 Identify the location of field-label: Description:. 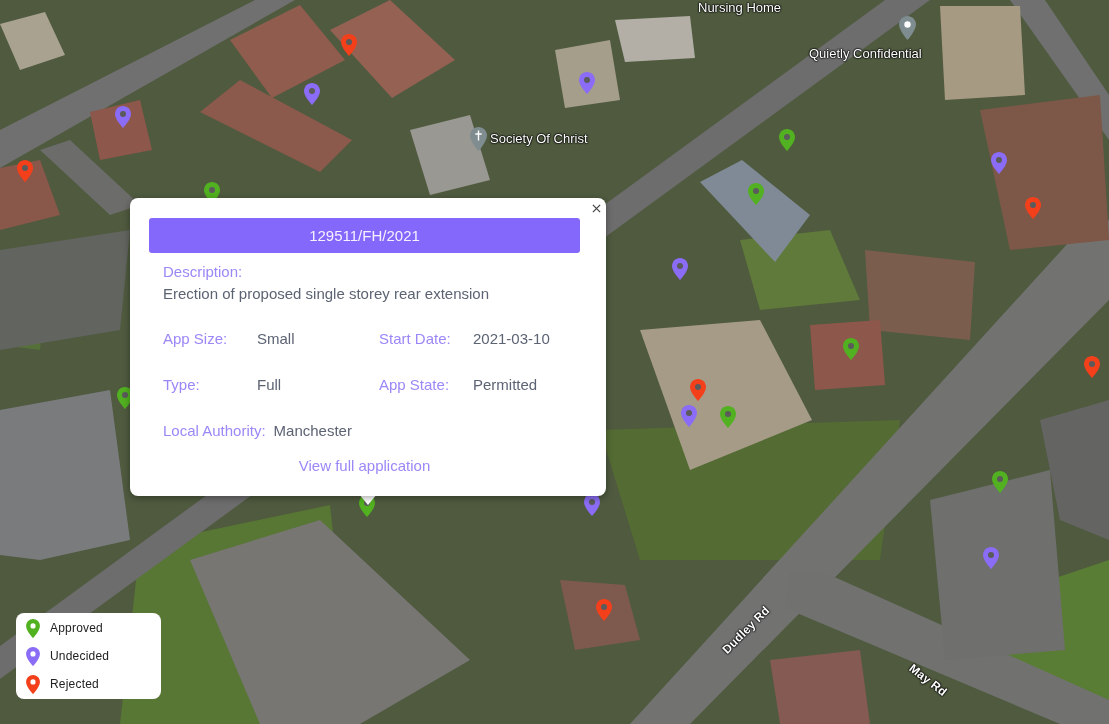
(203, 272).